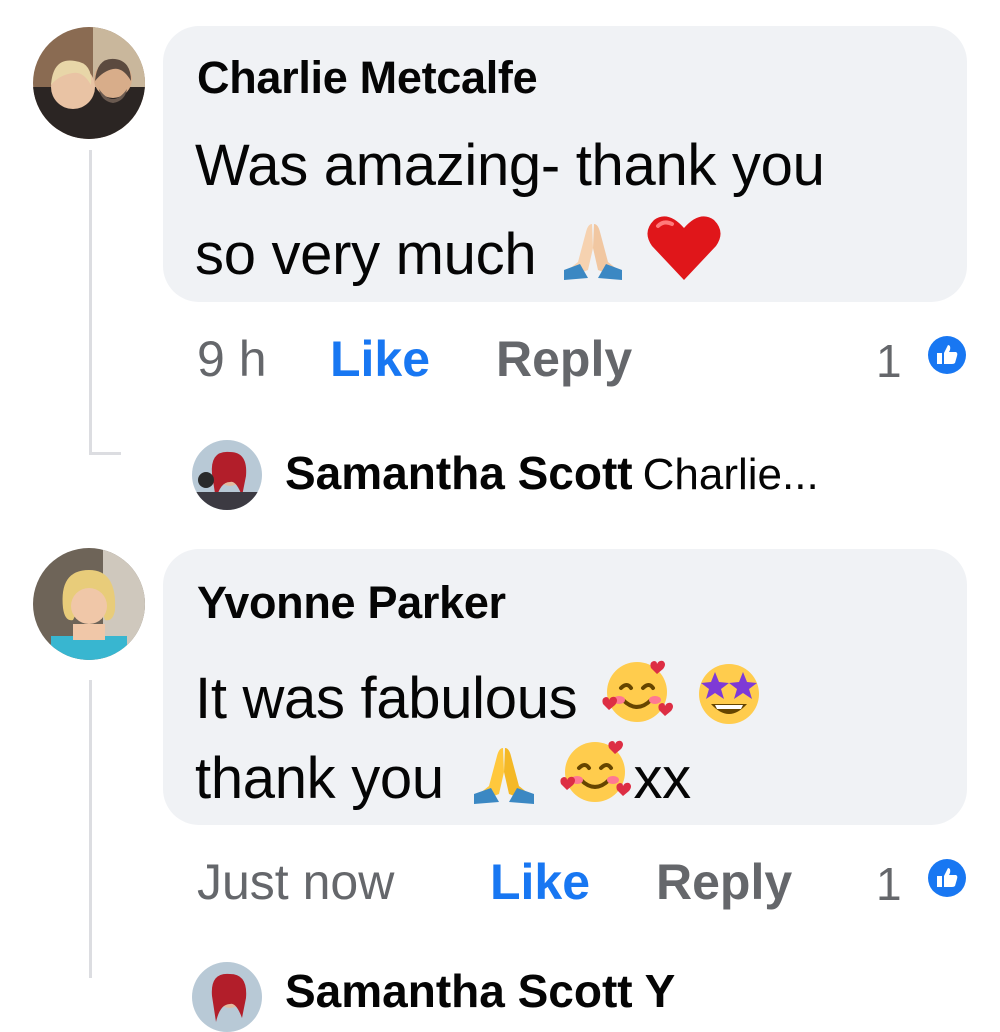  I want to click on comment-timestamp: Just now, so click(295, 882).